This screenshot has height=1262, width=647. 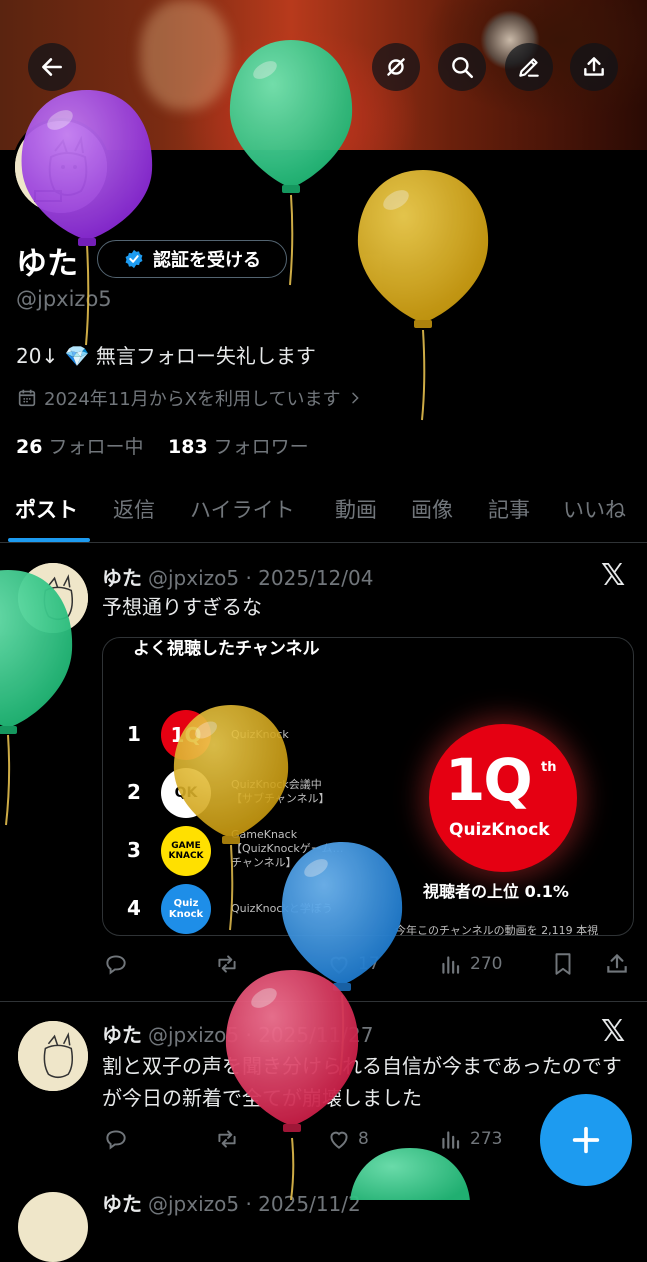 What do you see at coordinates (423, 295) in the screenshot?
I see `balloon-yellow` at bounding box center [423, 295].